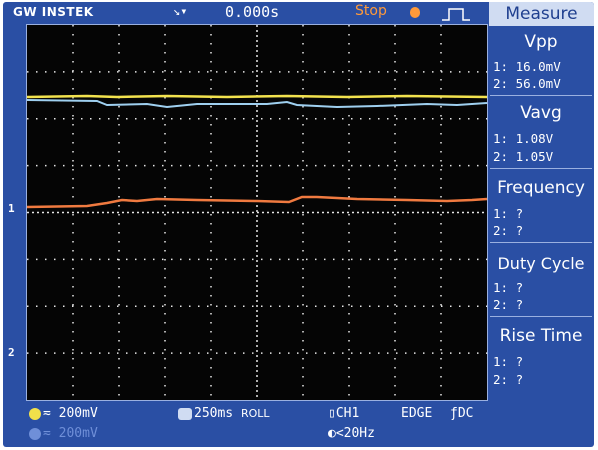  What do you see at coordinates (527, 66) in the screenshot?
I see `panel-ch1-value: 1: 16.0mV` at bounding box center [527, 66].